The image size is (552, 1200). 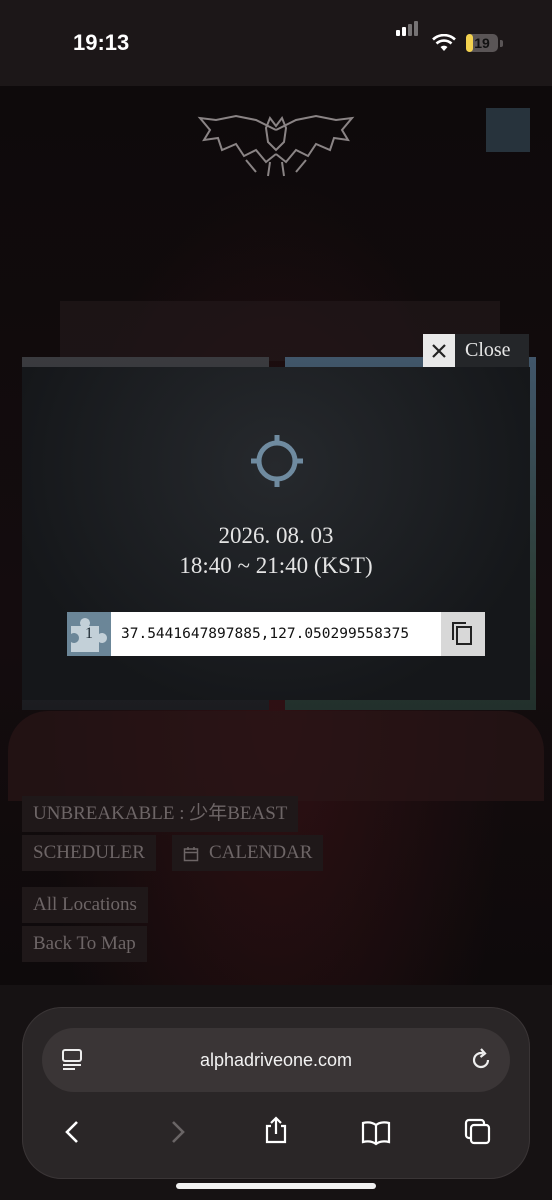 I want to click on battery-icon: 19, so click(x=482, y=43).